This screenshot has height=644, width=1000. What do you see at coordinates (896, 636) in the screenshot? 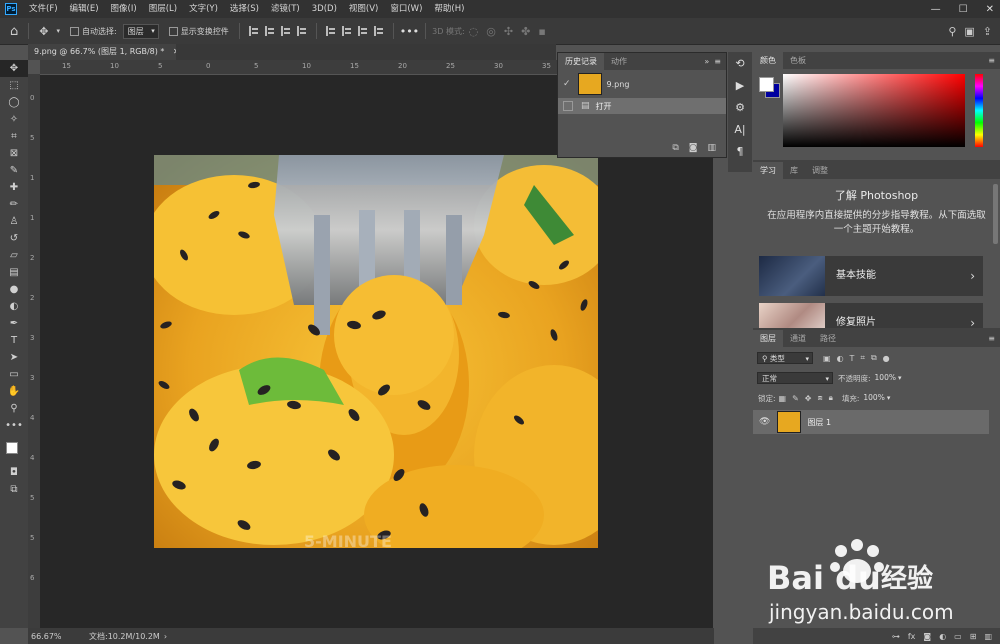
I see `link-layers-icon: ⊶` at bounding box center [896, 636].